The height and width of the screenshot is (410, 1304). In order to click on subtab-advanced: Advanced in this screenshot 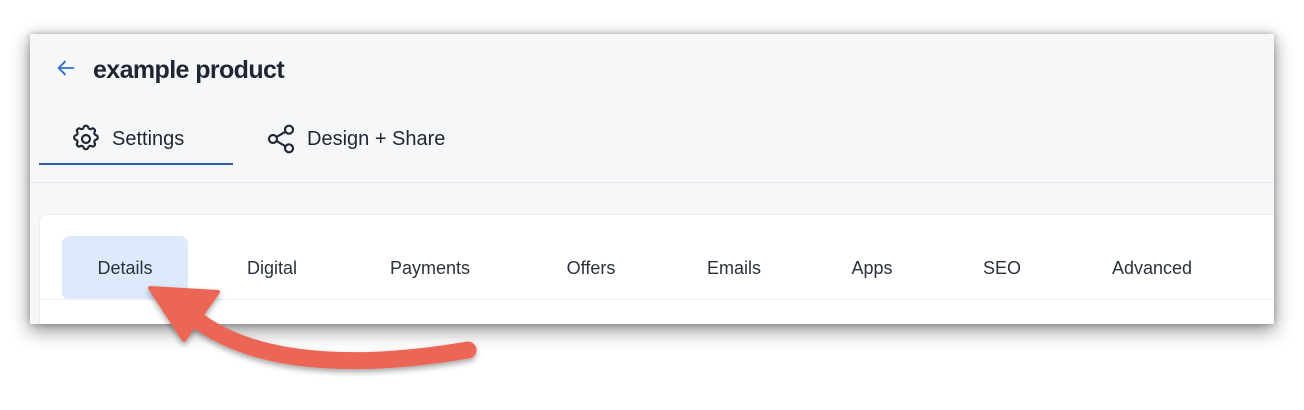, I will do `click(1152, 268)`.